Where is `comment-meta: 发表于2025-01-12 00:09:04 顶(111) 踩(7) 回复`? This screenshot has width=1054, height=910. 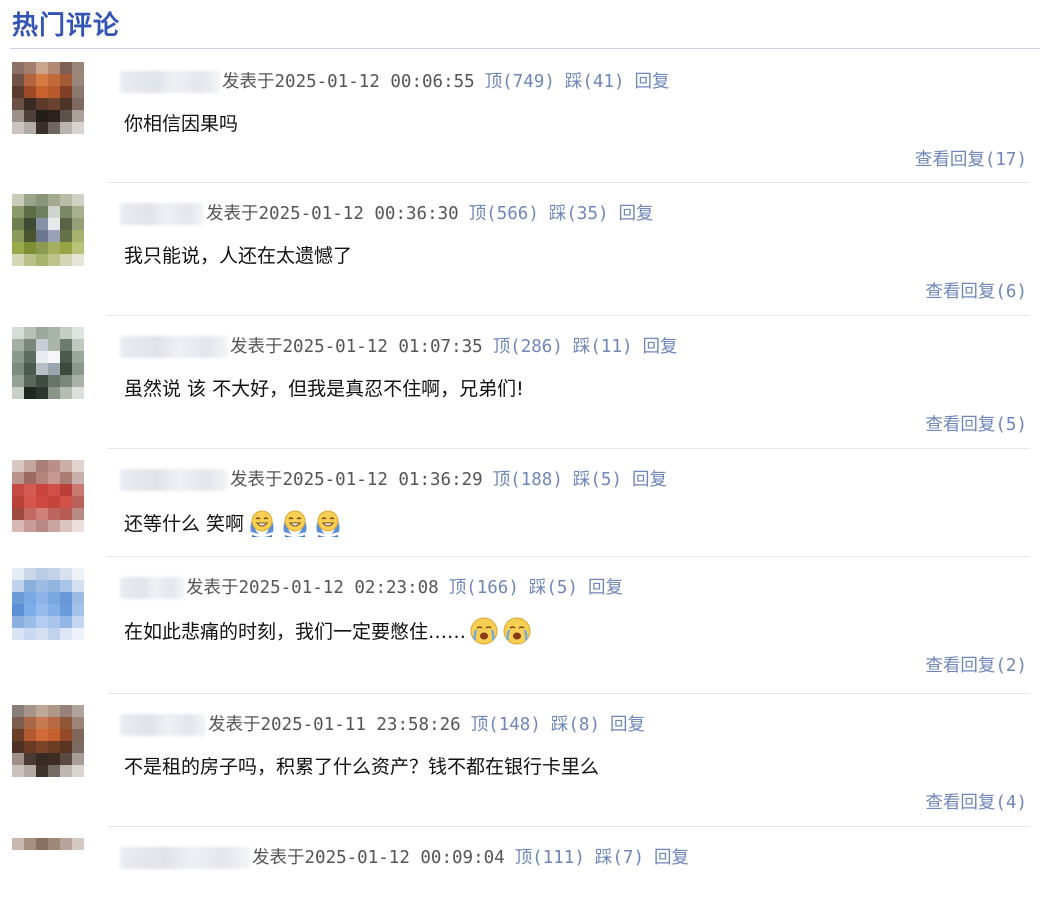
comment-meta: 发表于2025-01-12 00:09:04 顶(111) 踩(7) 回复 is located at coordinates (404, 858).